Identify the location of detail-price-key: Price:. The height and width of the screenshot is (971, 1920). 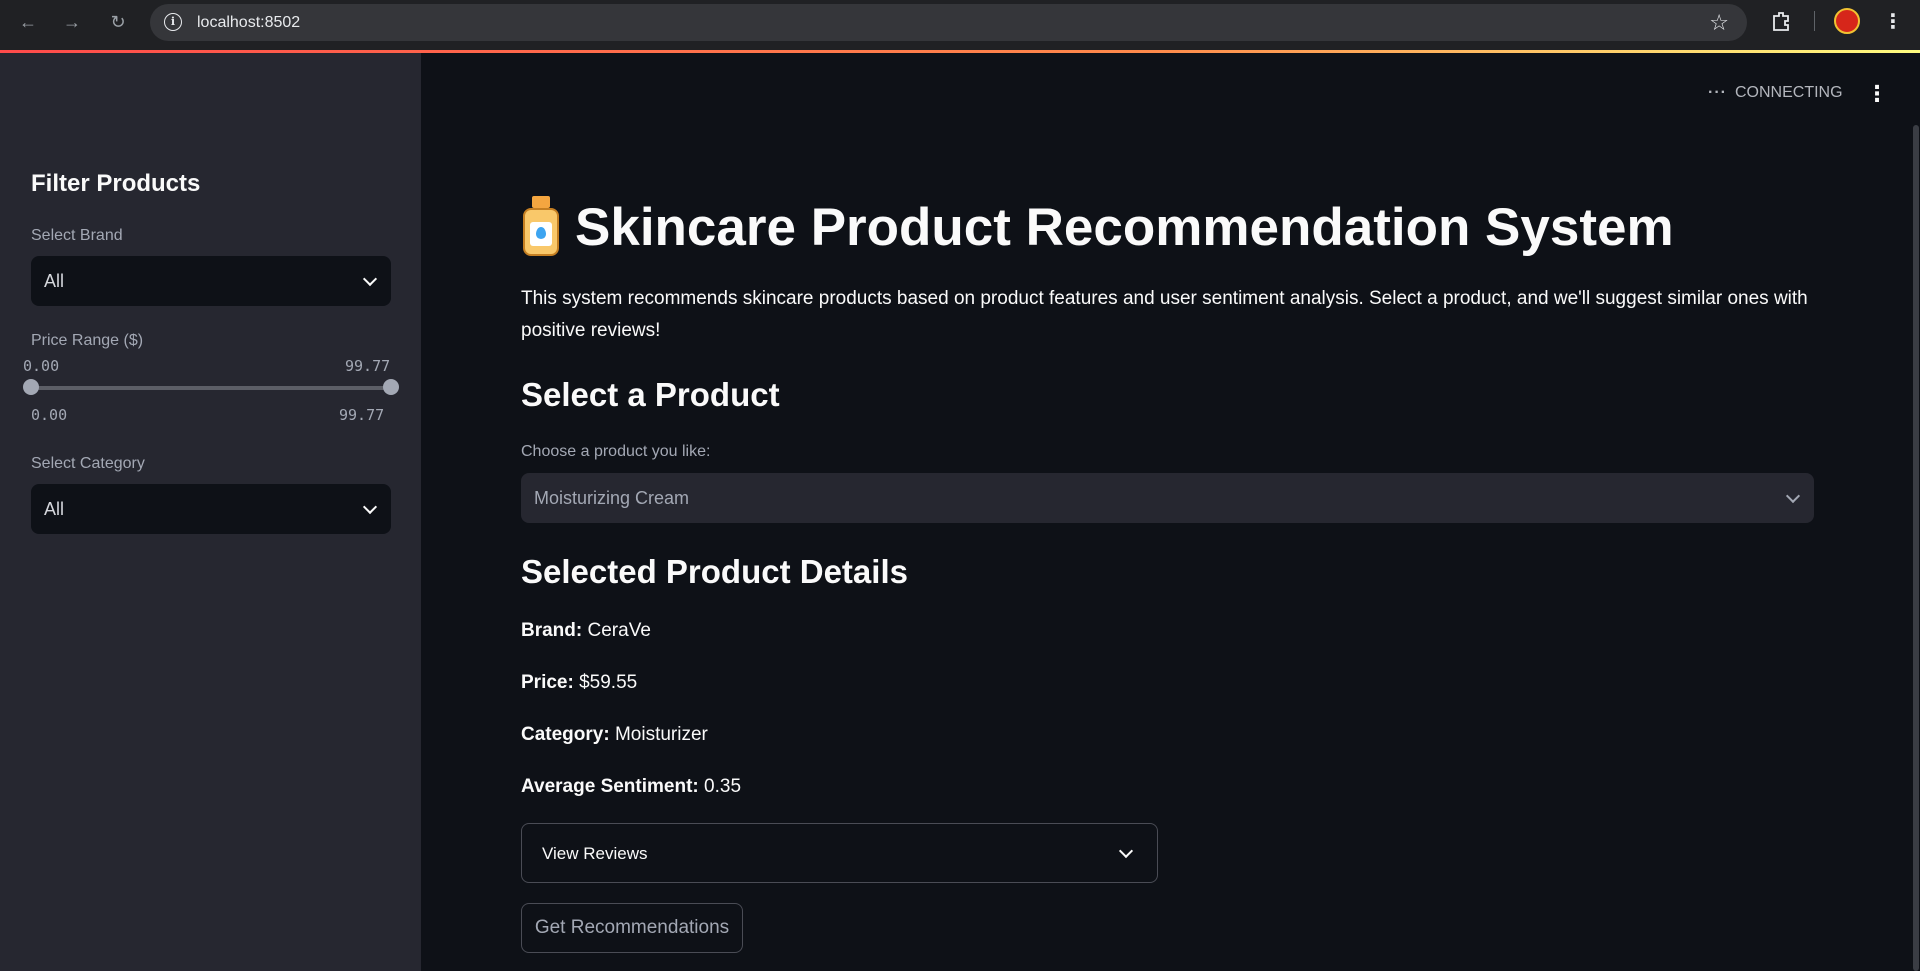
(547, 682).